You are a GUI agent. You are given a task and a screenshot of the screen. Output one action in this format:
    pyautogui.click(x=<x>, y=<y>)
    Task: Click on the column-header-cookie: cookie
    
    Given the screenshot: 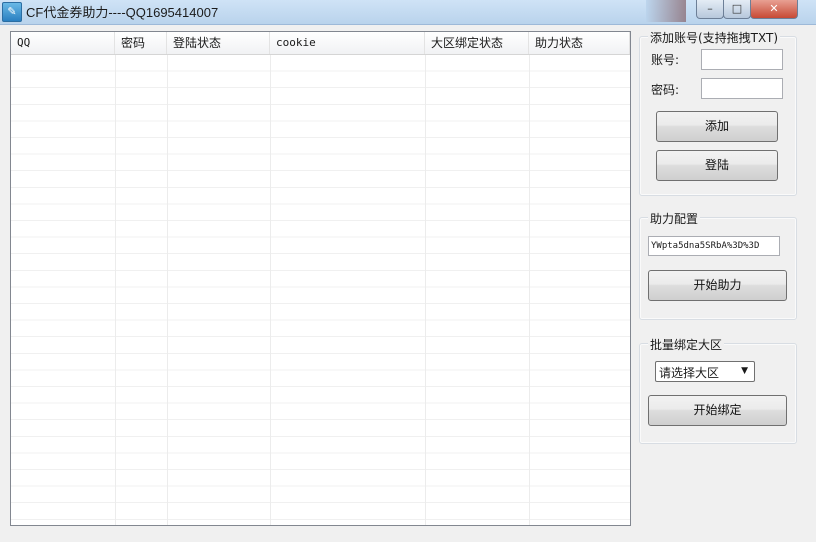 What is the action you would take?
    pyautogui.click(x=347, y=43)
    